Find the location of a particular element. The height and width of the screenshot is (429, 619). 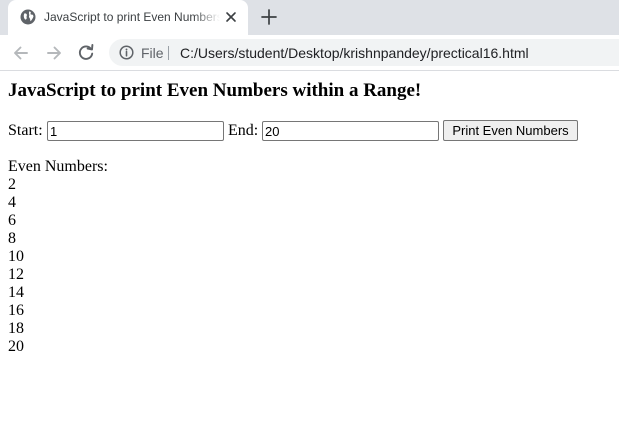

address-separator is located at coordinates (168, 53).